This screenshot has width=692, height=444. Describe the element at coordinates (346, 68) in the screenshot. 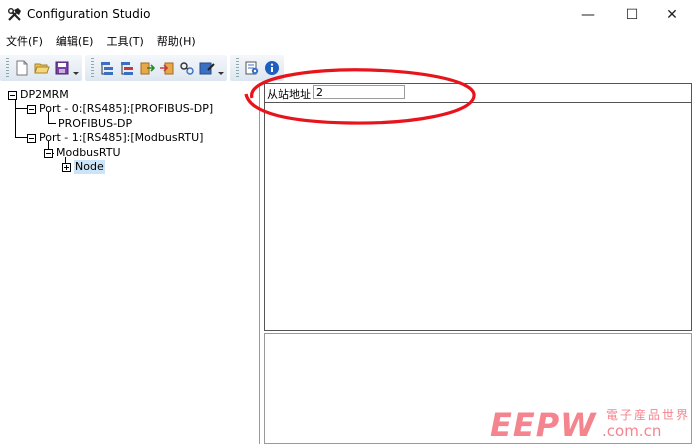

I see `toolbar` at that location.